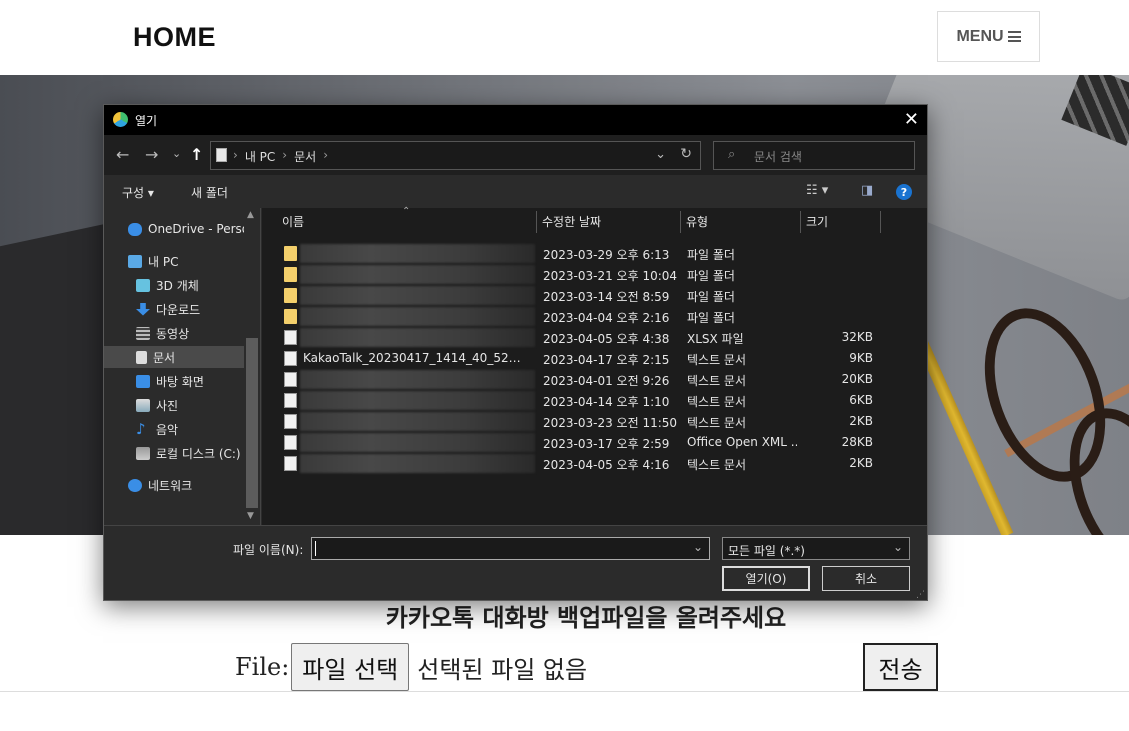 This screenshot has height=731, width=1129. What do you see at coordinates (564, 37) in the screenshot?
I see `site-header: HOME MENU` at bounding box center [564, 37].